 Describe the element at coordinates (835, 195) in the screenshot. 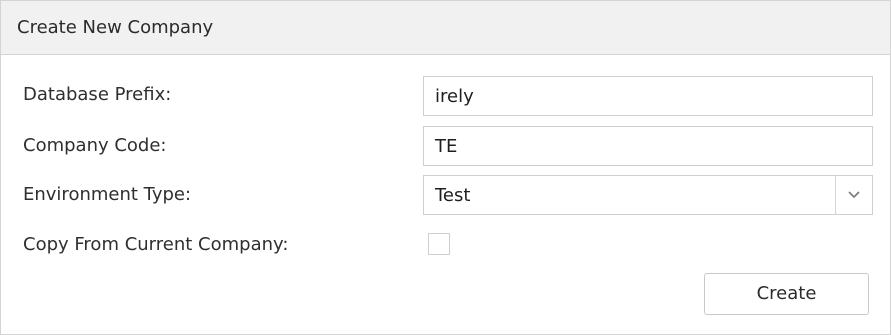

I see `select-divider` at that location.